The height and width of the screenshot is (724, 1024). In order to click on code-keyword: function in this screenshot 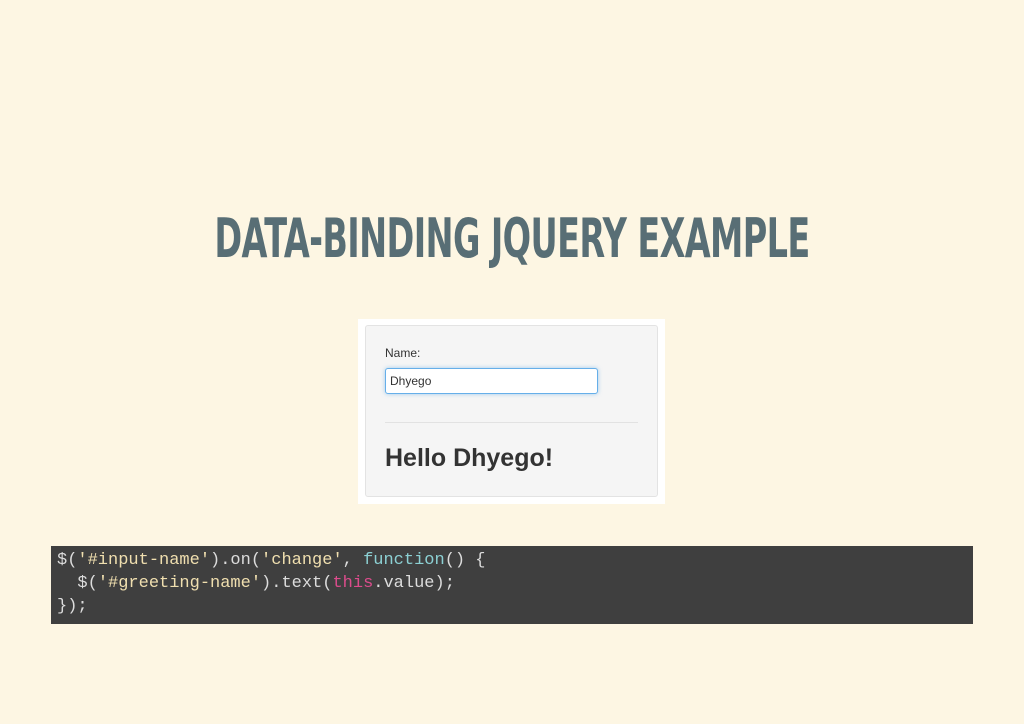, I will do `click(404, 560)`.